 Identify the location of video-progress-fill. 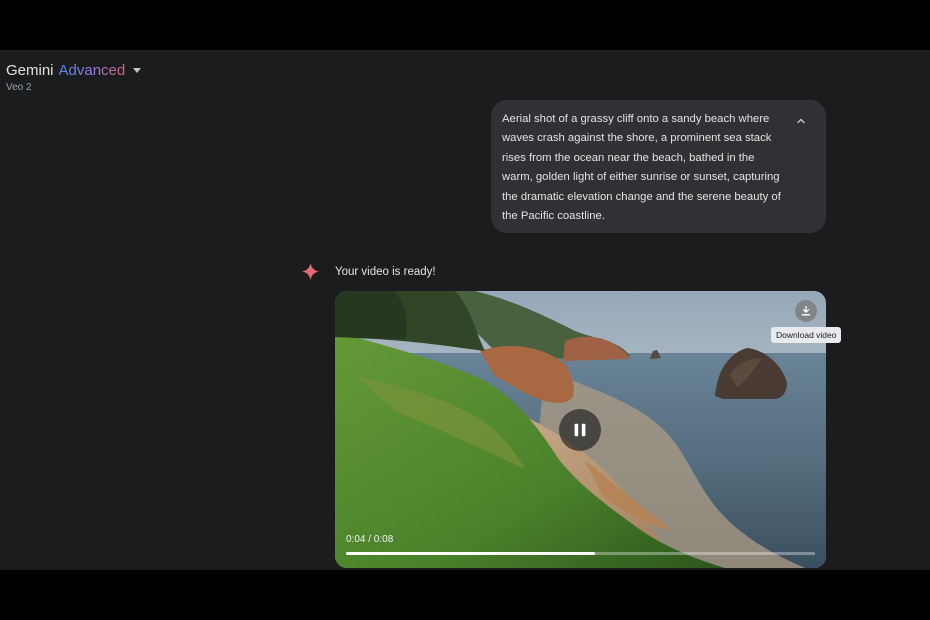
(470, 553).